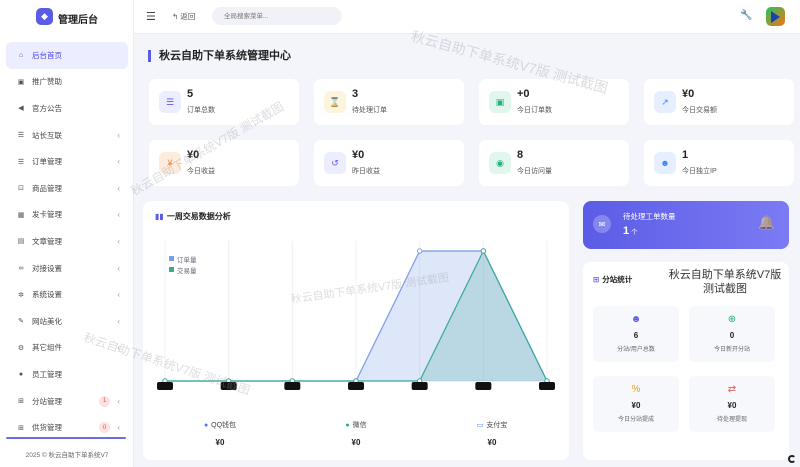 The height and width of the screenshot is (467, 800). What do you see at coordinates (636, 334) in the screenshot?
I see `substation-tile: ☻ 6 分站/用户总数` at bounding box center [636, 334].